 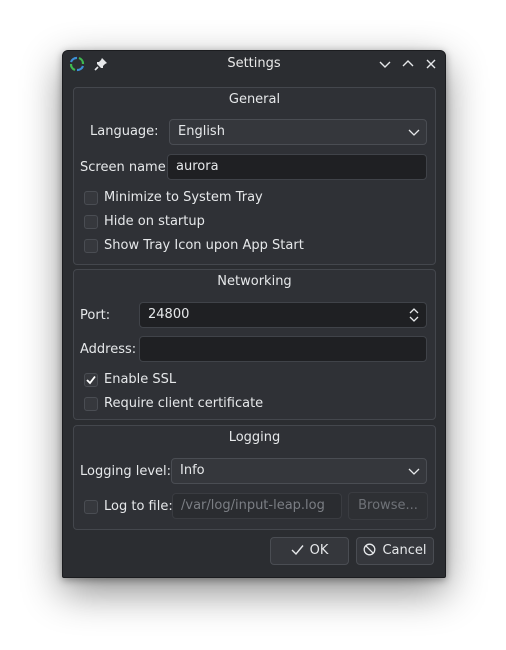 I want to click on show-tray-icon-checkbox, so click(x=91, y=246).